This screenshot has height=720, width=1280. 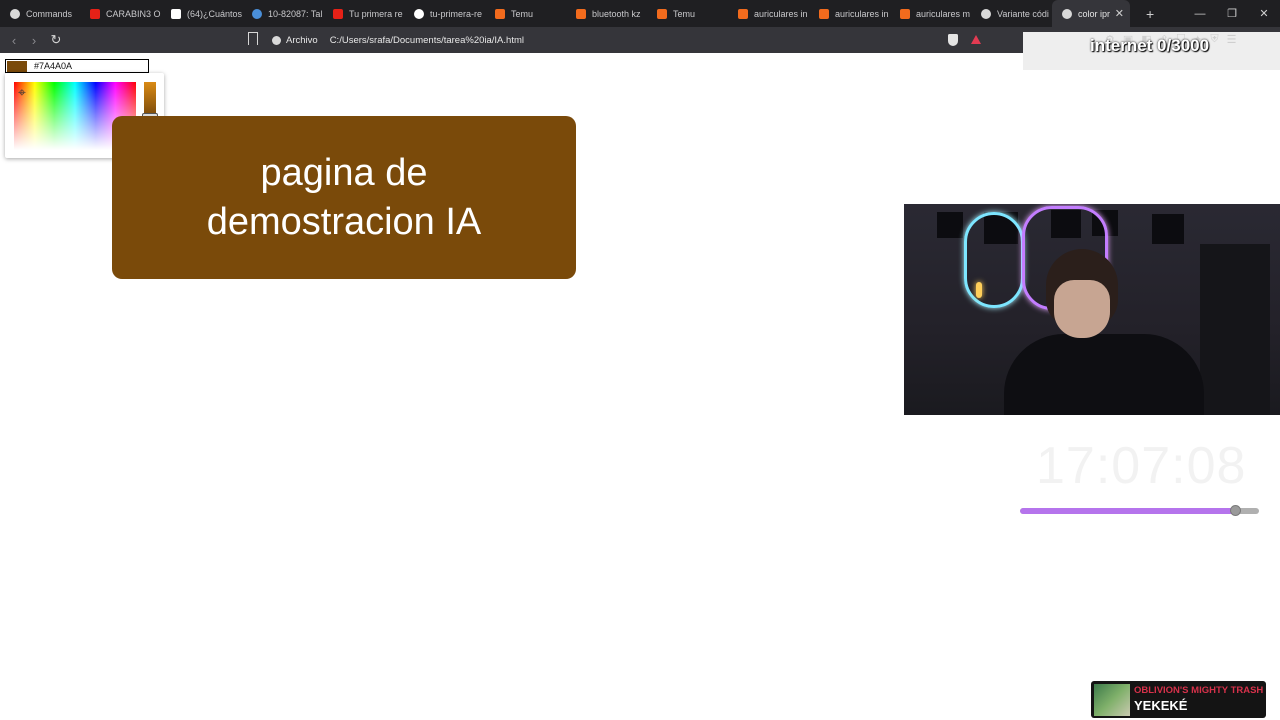 I want to click on stream-progress-bar, so click(x=1139, y=511).